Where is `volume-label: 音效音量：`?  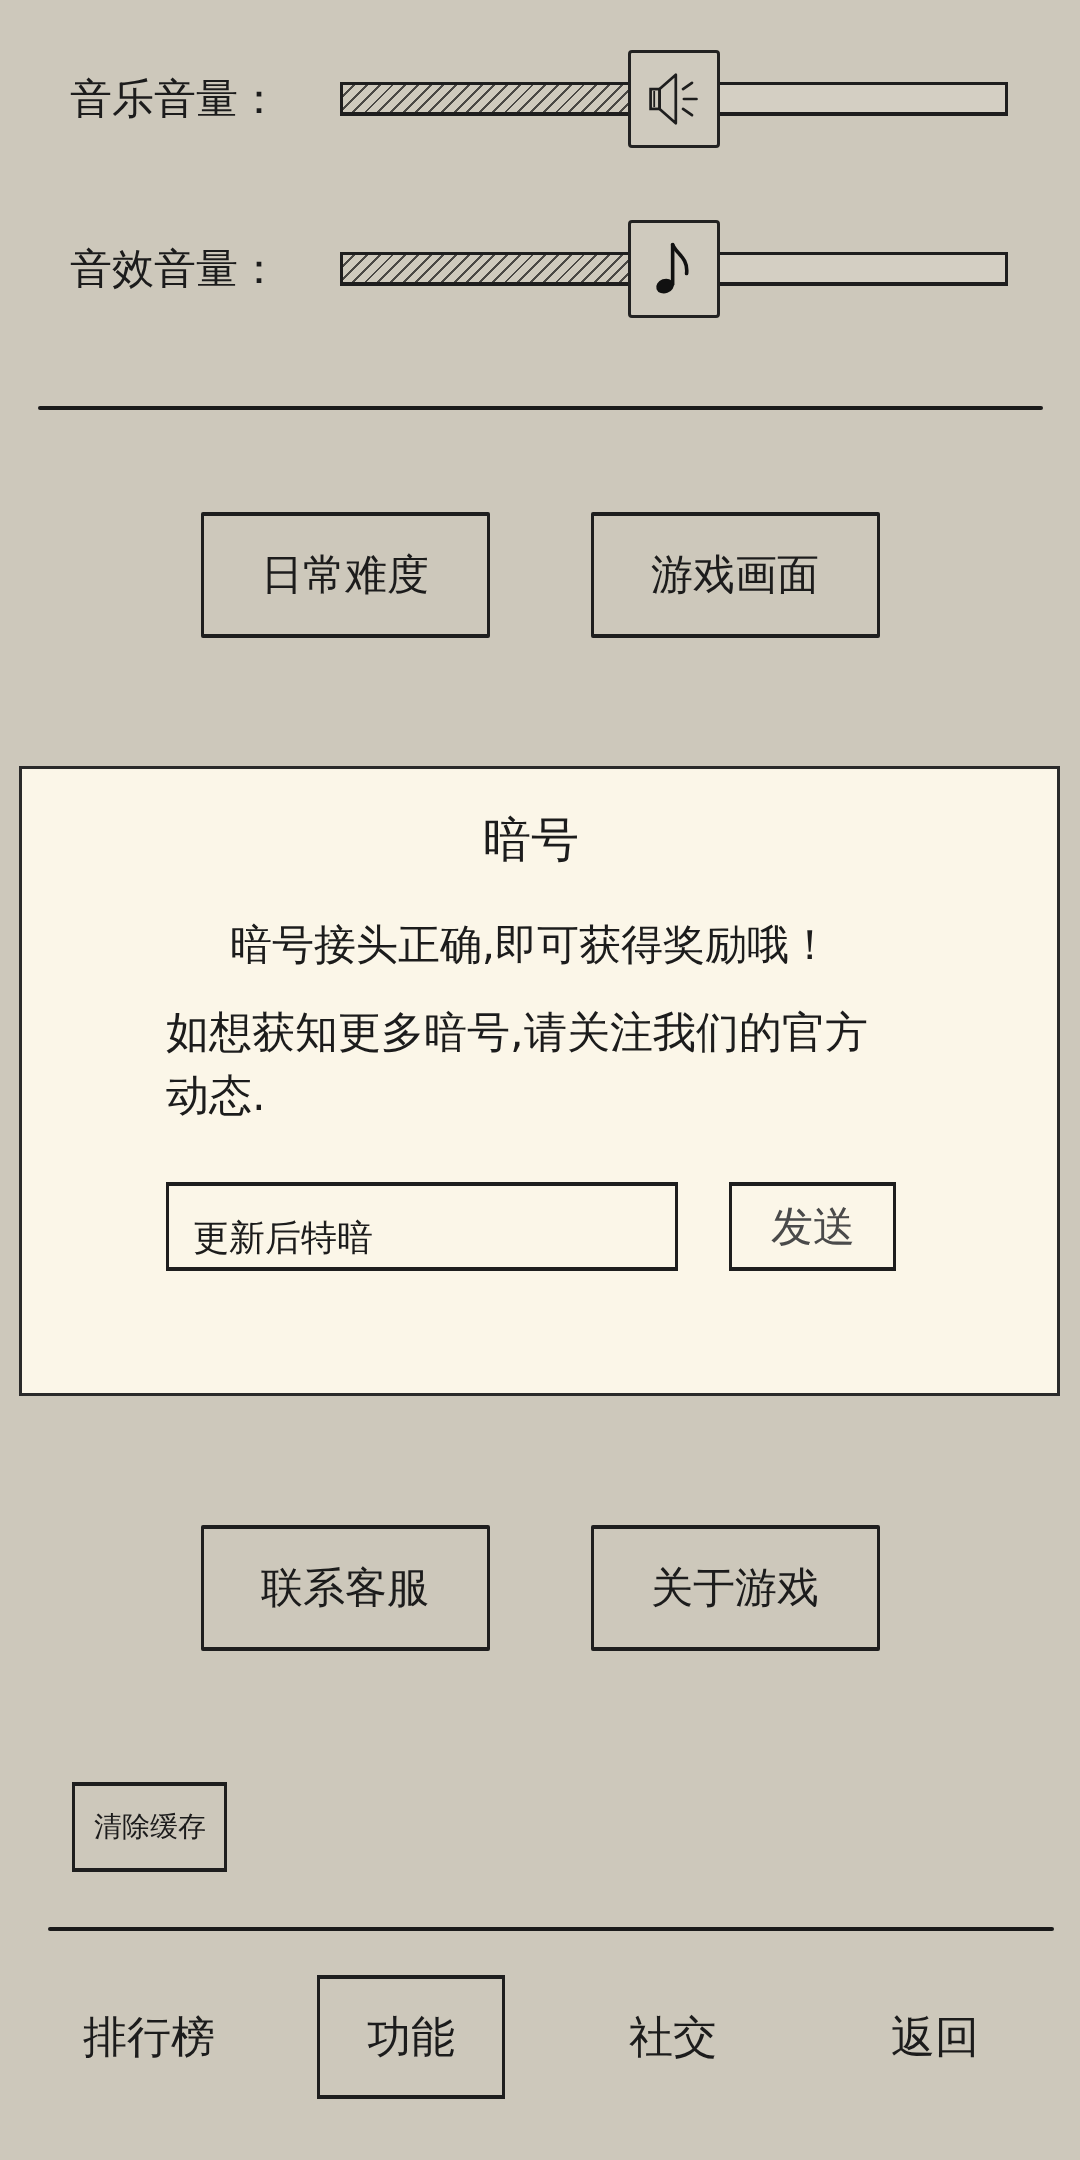 volume-label: 音效音量： is located at coordinates (175, 269).